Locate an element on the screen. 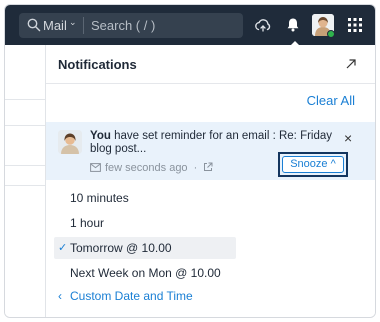 The width and height of the screenshot is (380, 322). search-icon is located at coordinates (34, 25).